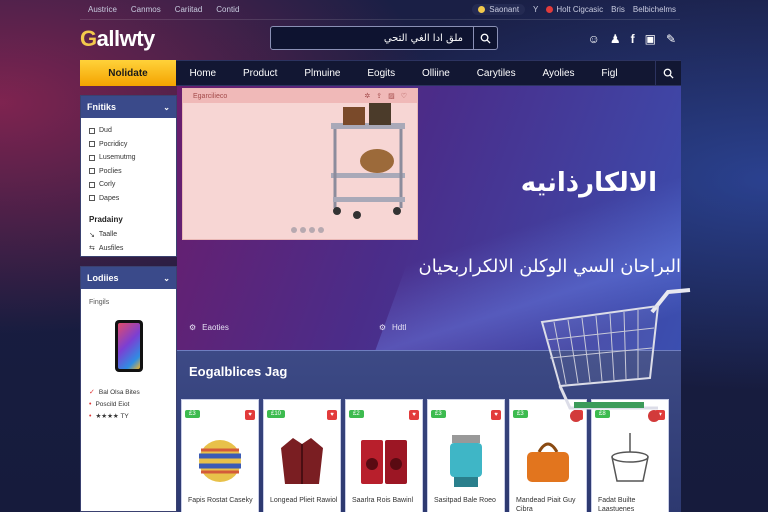 Image resolution: width=768 pixels, height=512 pixels. I want to click on product-card: £3 ♥ Fapis Rostat Caseky, so click(220, 455).